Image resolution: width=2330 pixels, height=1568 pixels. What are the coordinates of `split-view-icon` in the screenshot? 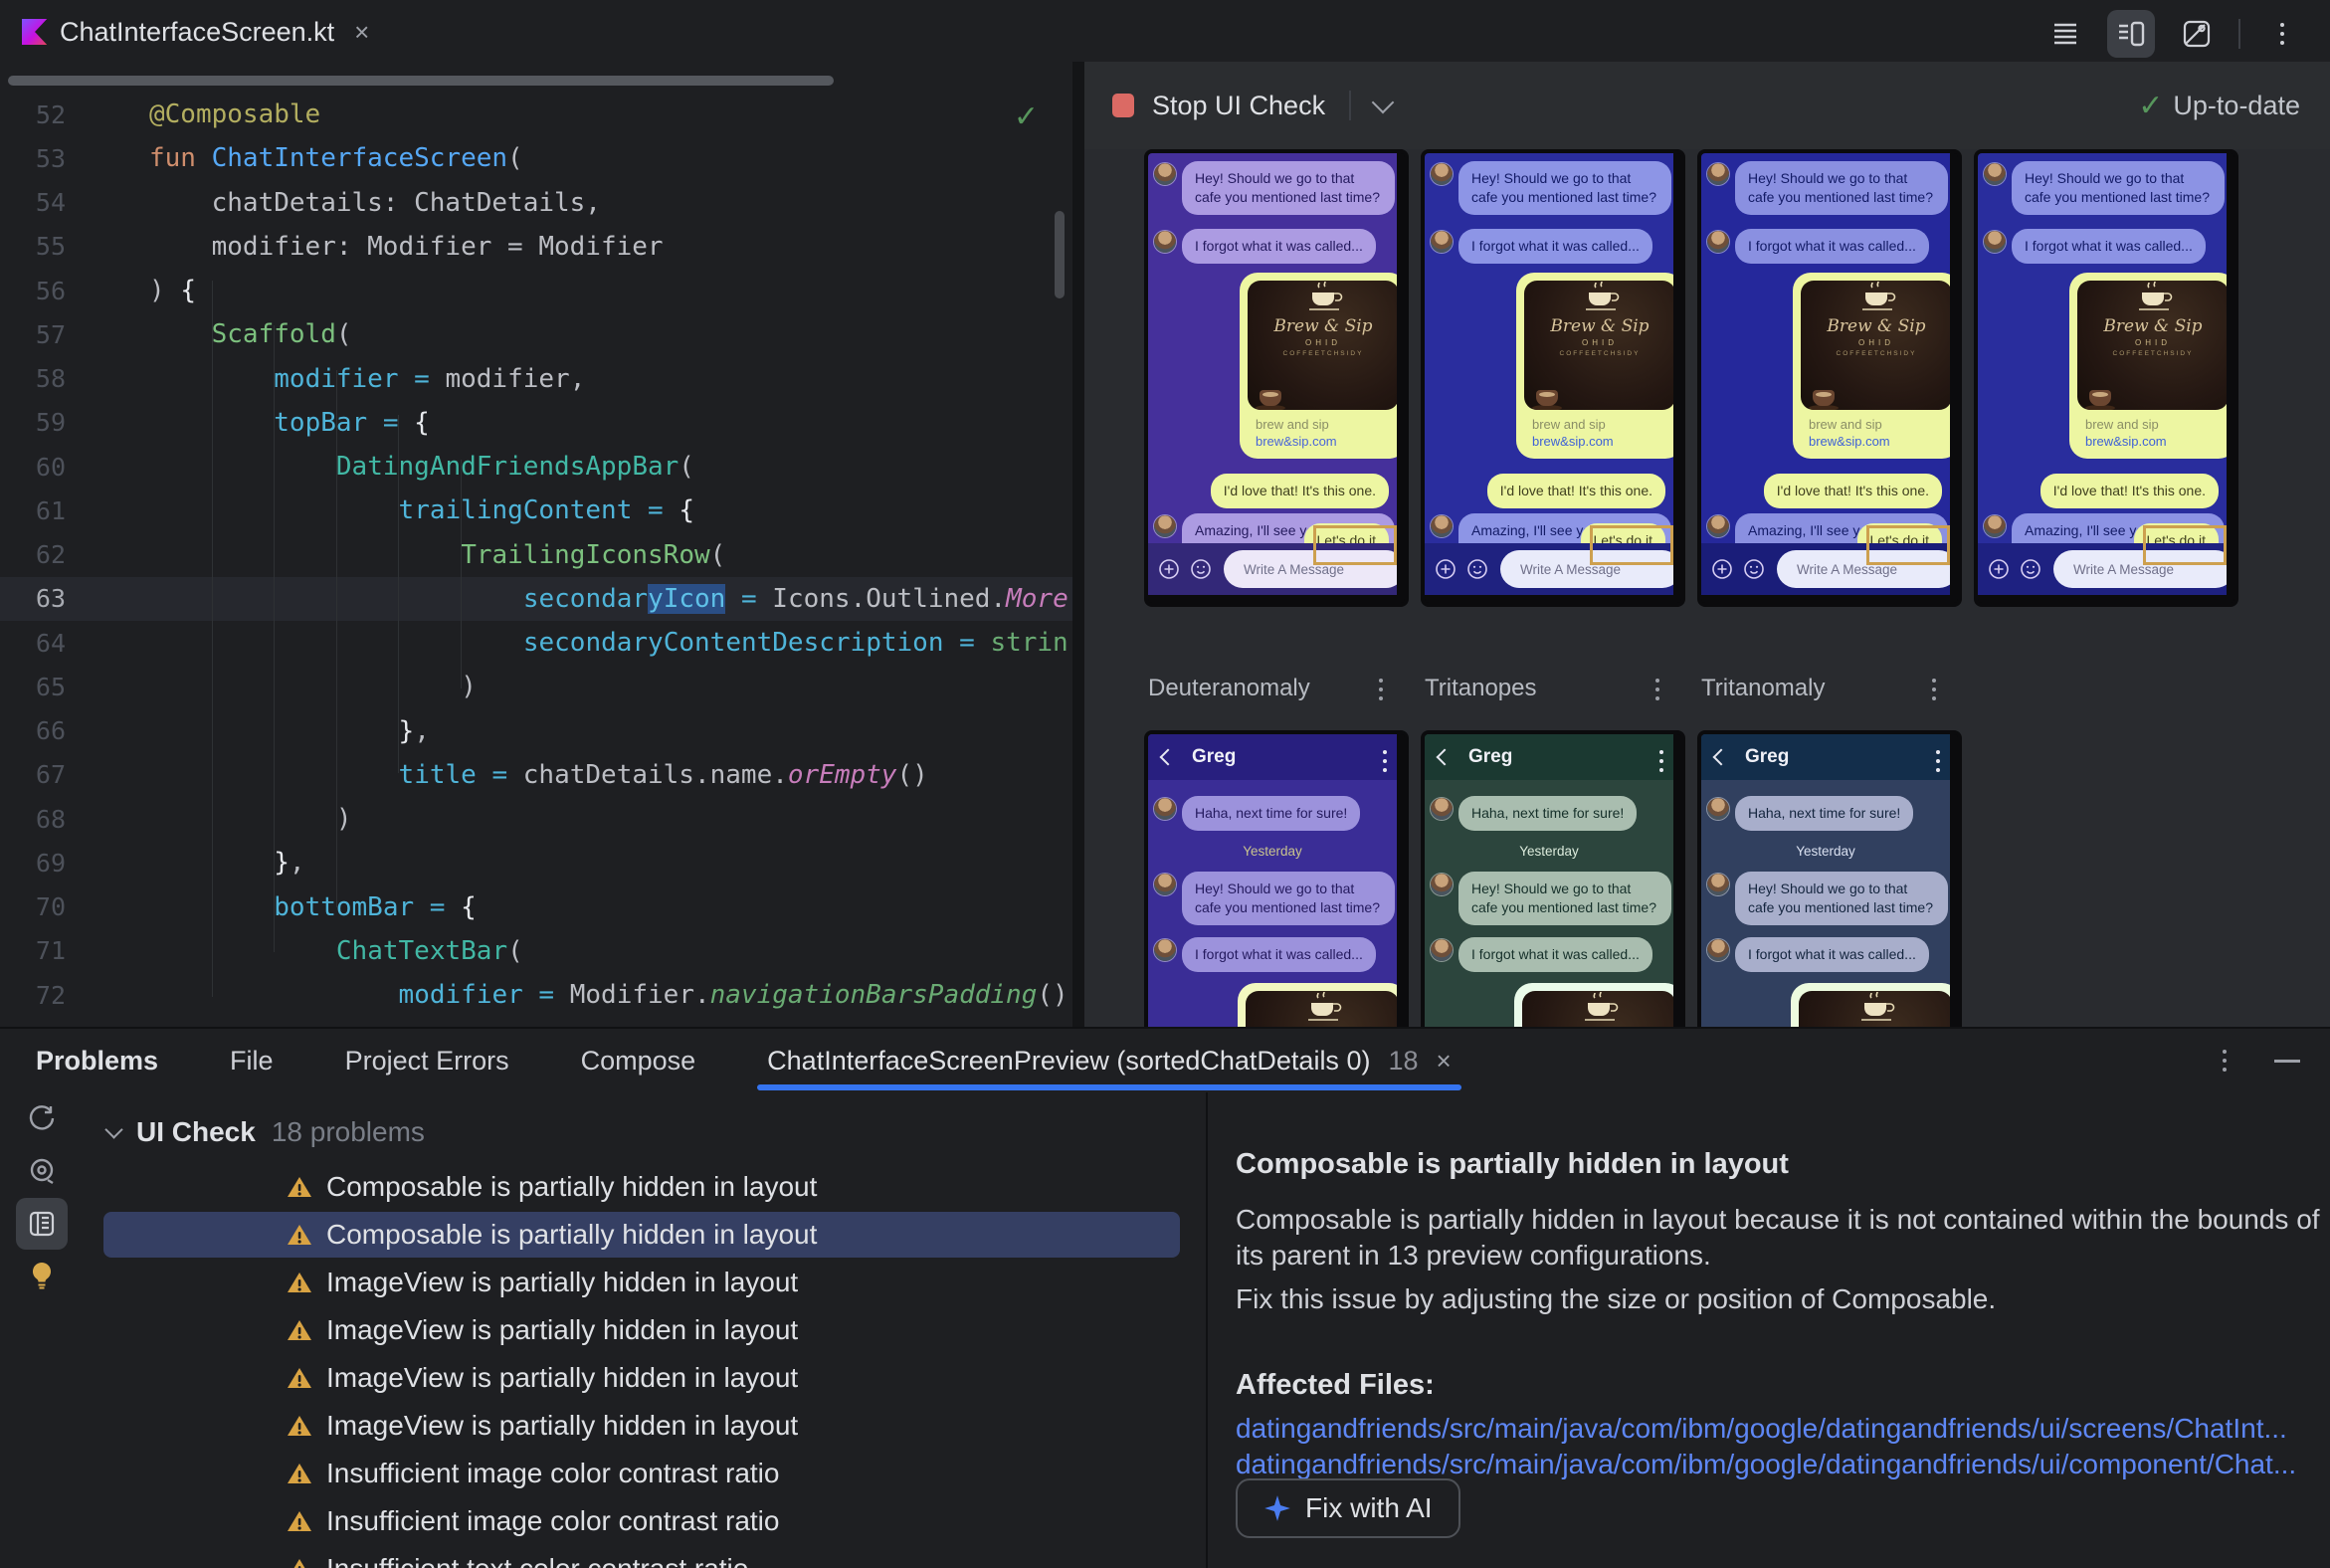 It's located at (2131, 34).